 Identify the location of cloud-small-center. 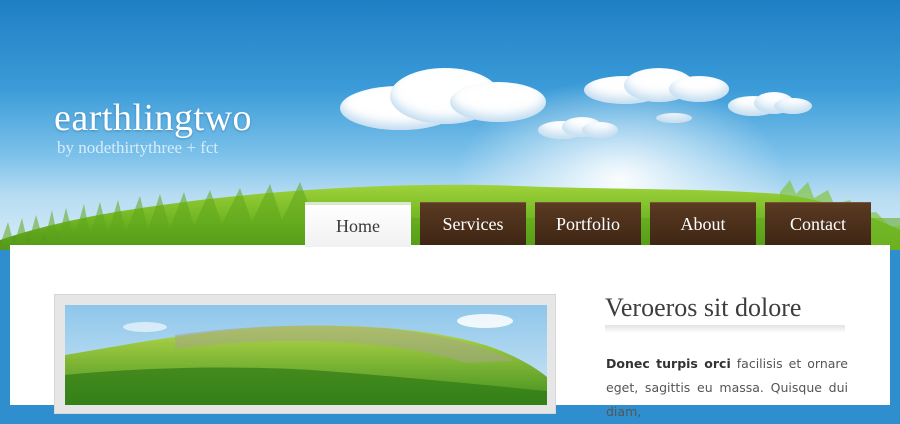
(579, 128).